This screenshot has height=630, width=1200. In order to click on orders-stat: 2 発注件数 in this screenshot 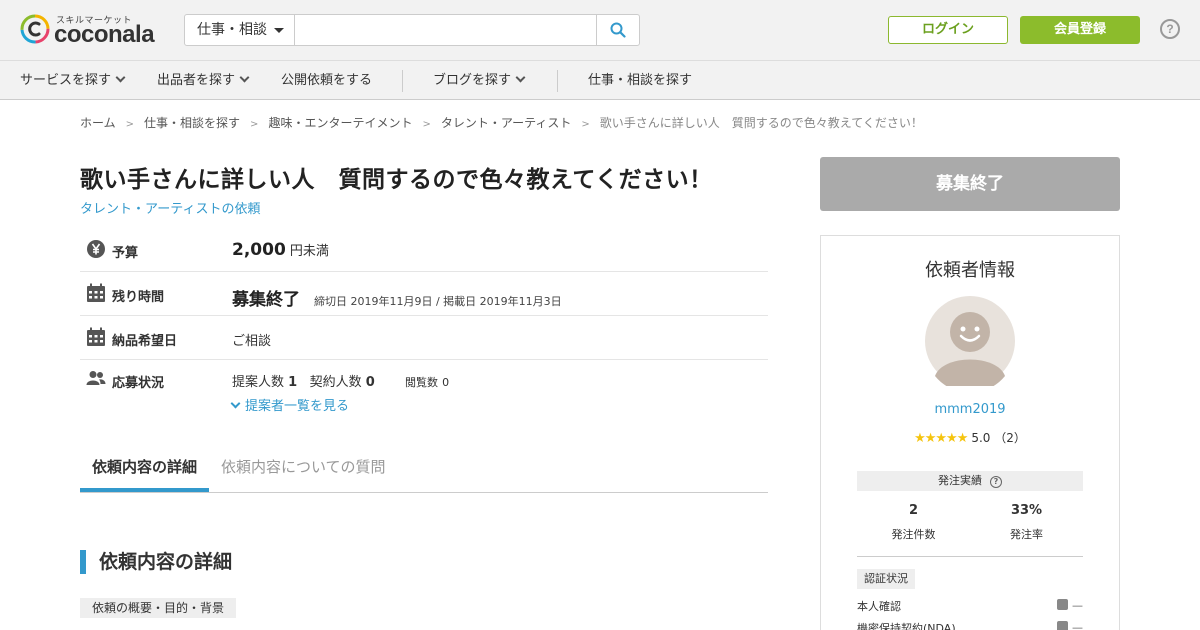, I will do `click(913, 522)`.